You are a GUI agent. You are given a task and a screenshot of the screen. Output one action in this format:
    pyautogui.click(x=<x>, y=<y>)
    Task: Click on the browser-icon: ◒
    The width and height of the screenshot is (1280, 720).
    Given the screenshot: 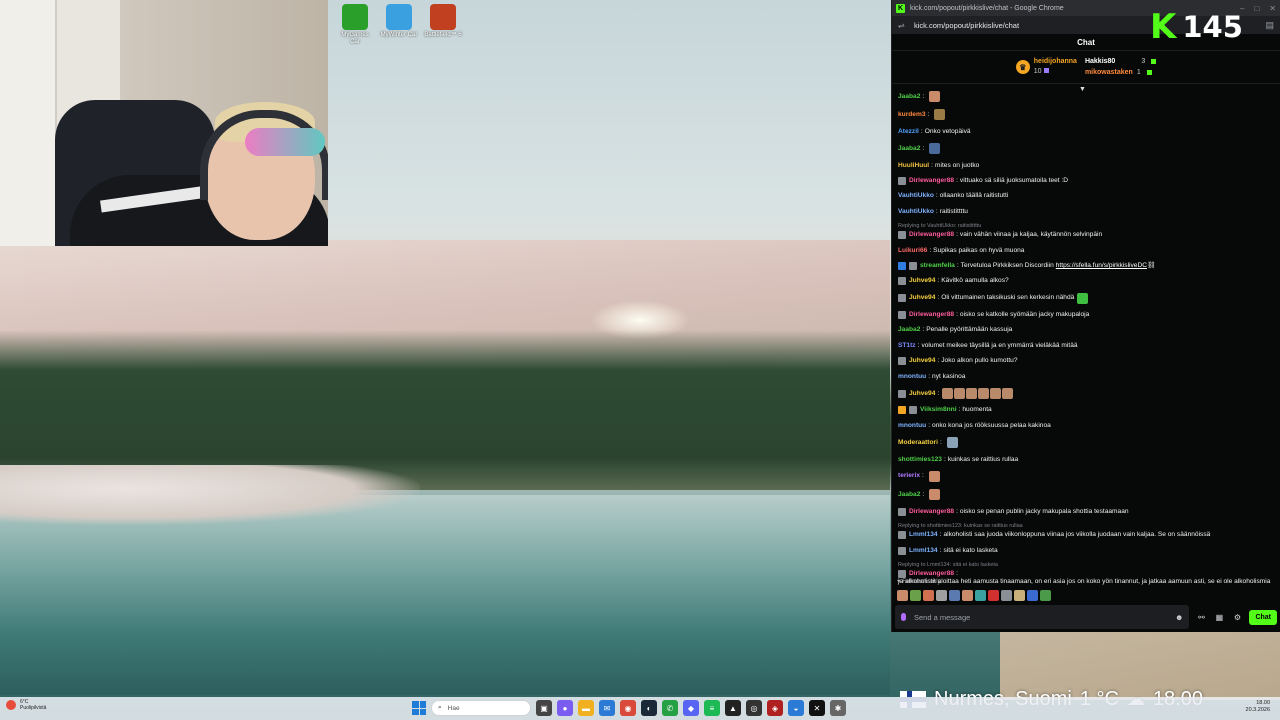 What is the action you would take?
    pyautogui.click(x=796, y=708)
    